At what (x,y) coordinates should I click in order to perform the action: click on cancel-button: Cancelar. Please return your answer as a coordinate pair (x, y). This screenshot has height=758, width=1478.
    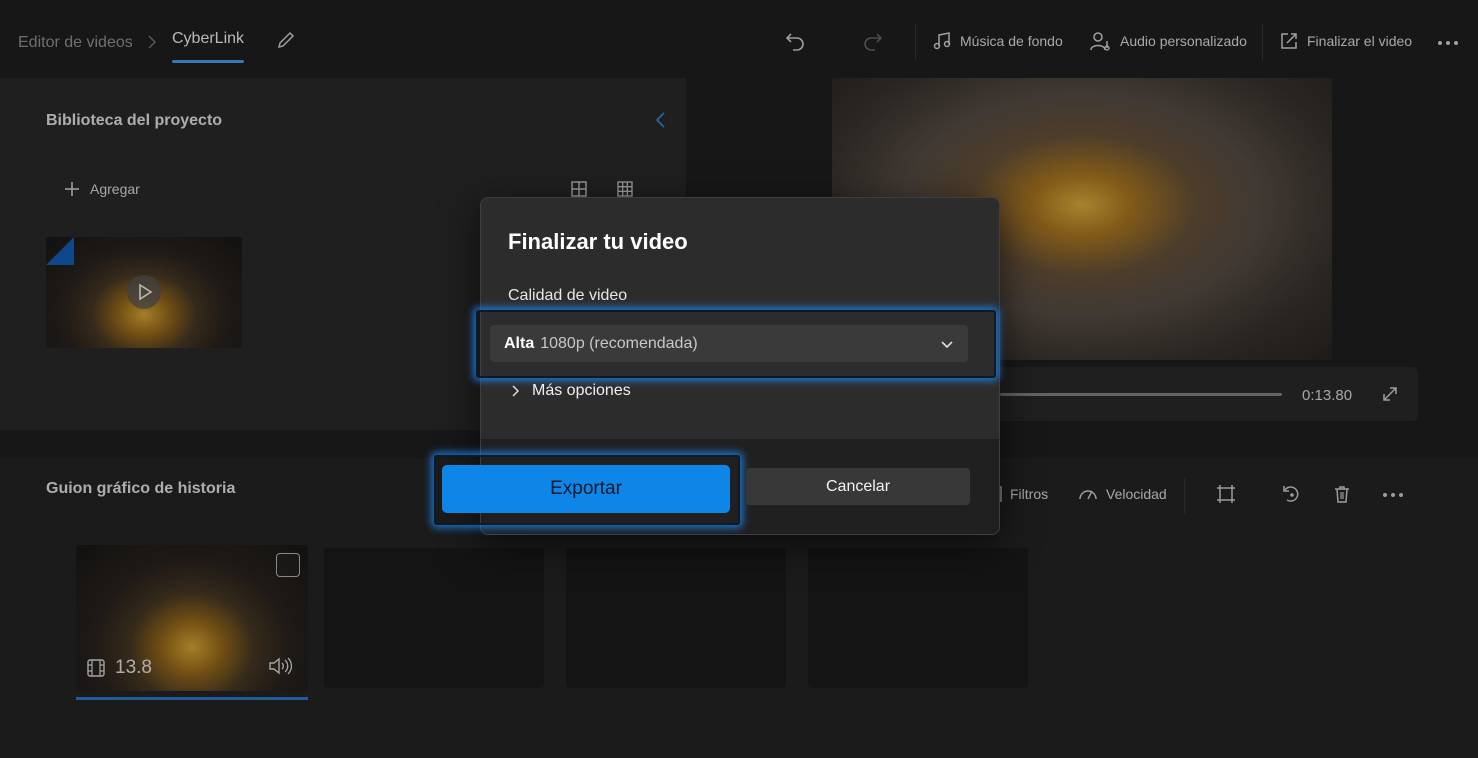
    Looking at the image, I should click on (858, 486).